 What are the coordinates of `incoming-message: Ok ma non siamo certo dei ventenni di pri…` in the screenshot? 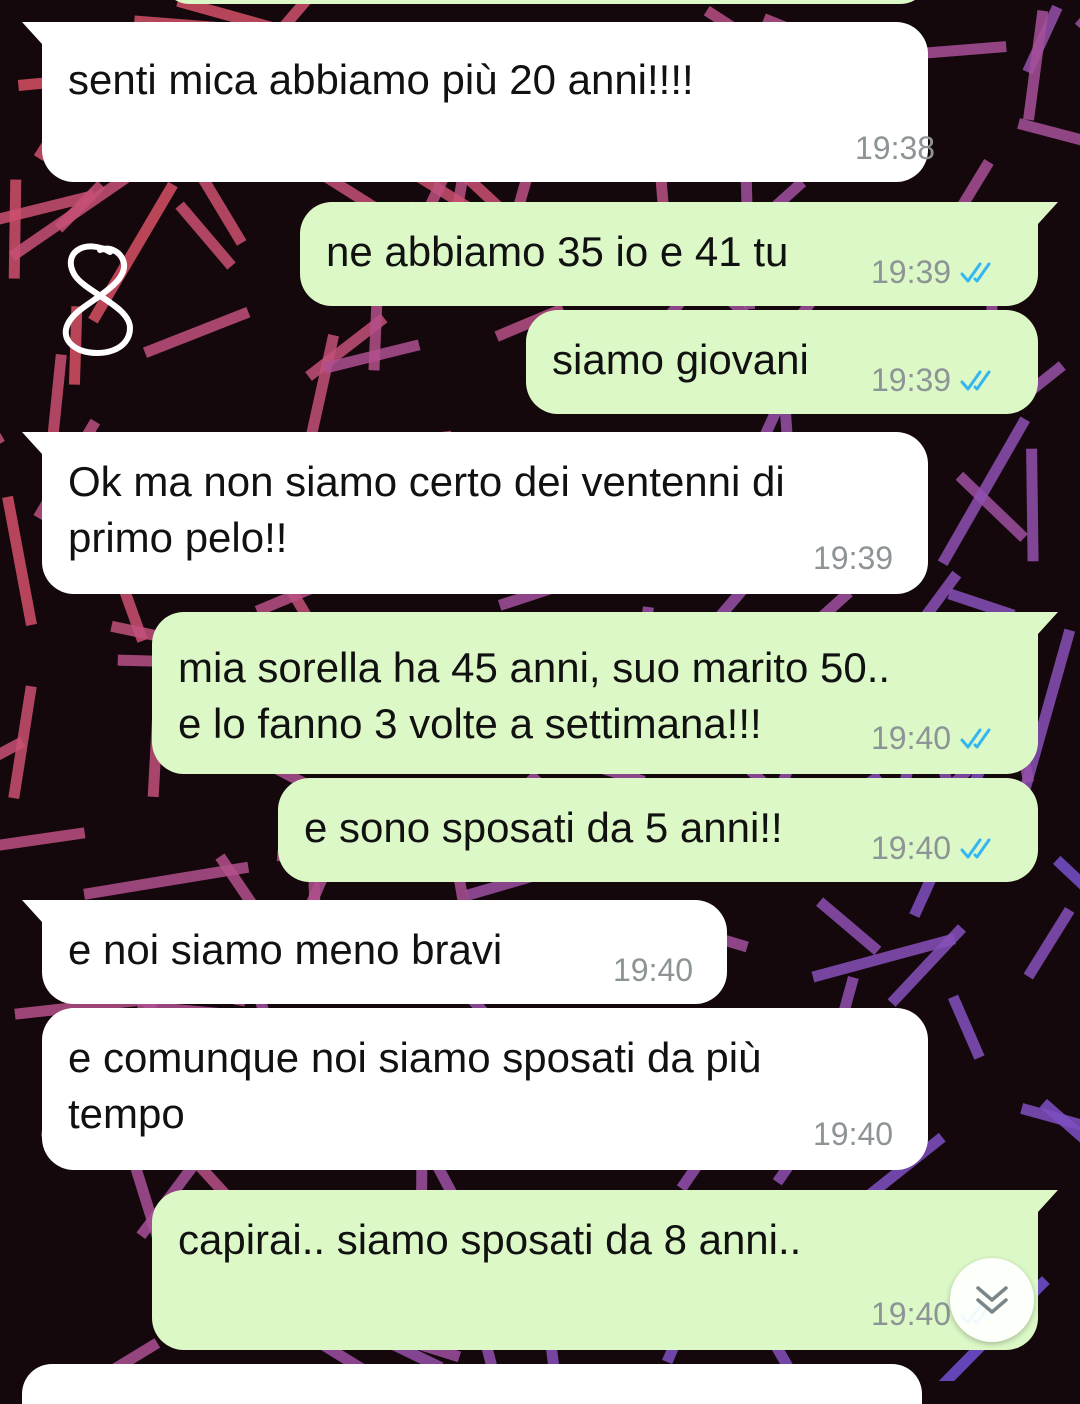 It's located at (475, 513).